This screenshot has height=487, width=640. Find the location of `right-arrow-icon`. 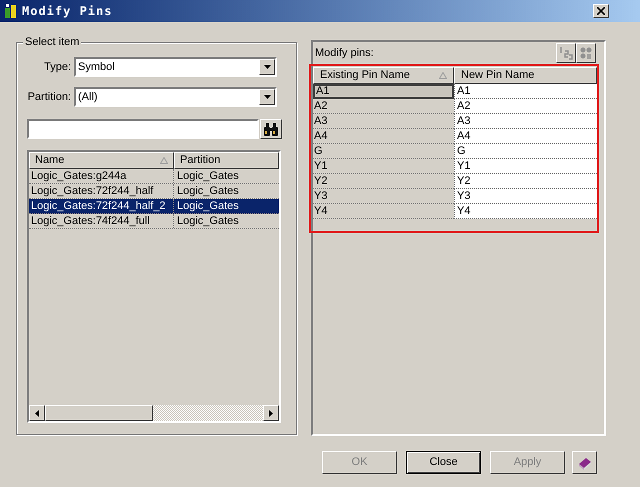

right-arrow-icon is located at coordinates (271, 413).